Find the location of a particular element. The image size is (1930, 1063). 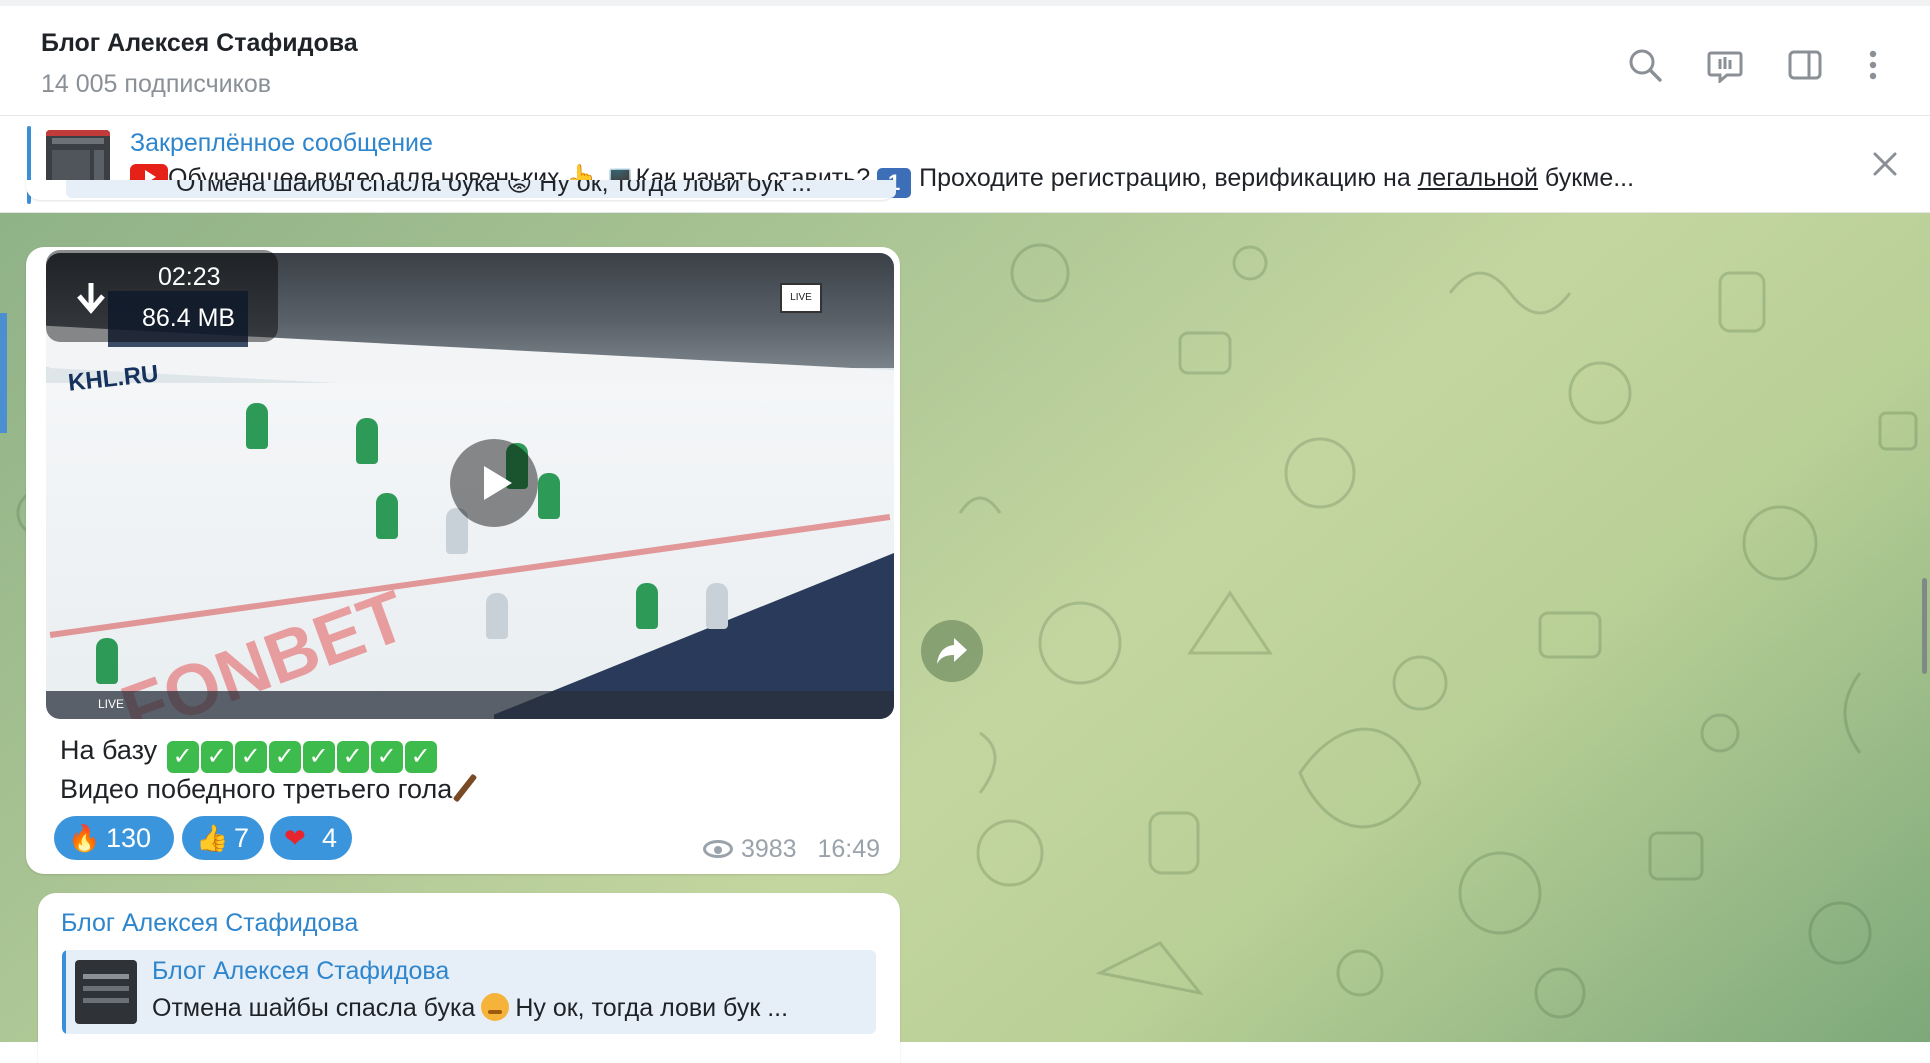

video-duration: 02:23 is located at coordinates (189, 277).